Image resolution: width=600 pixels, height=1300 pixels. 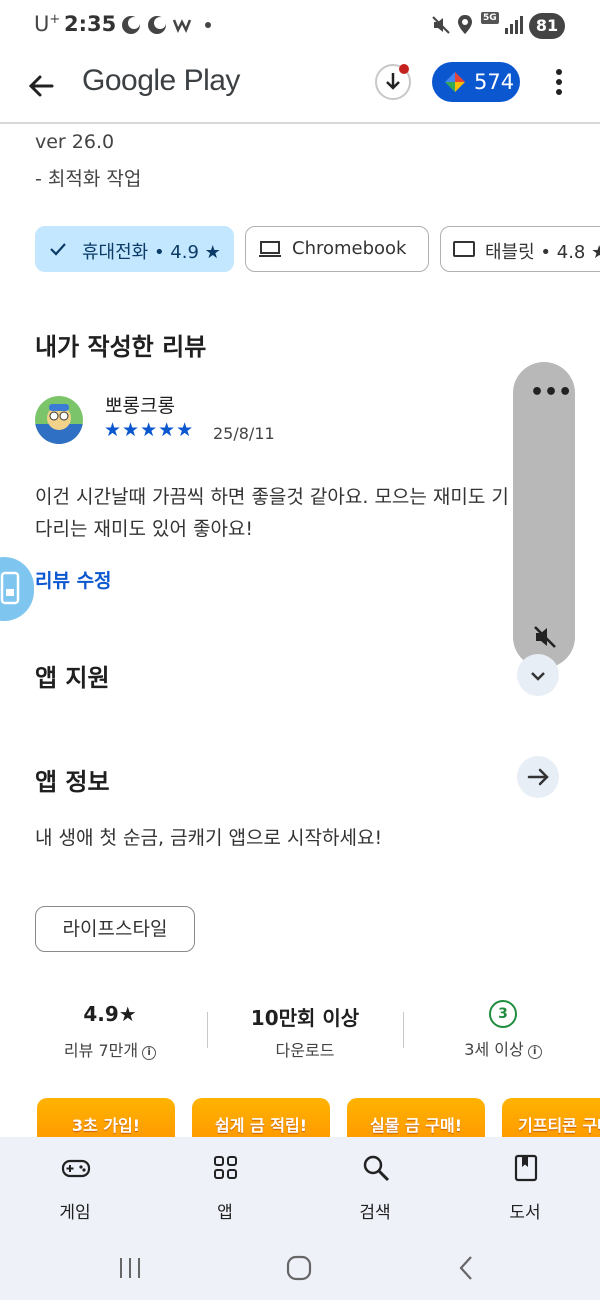 I want to click on more-vert-icon, so click(x=559, y=82).